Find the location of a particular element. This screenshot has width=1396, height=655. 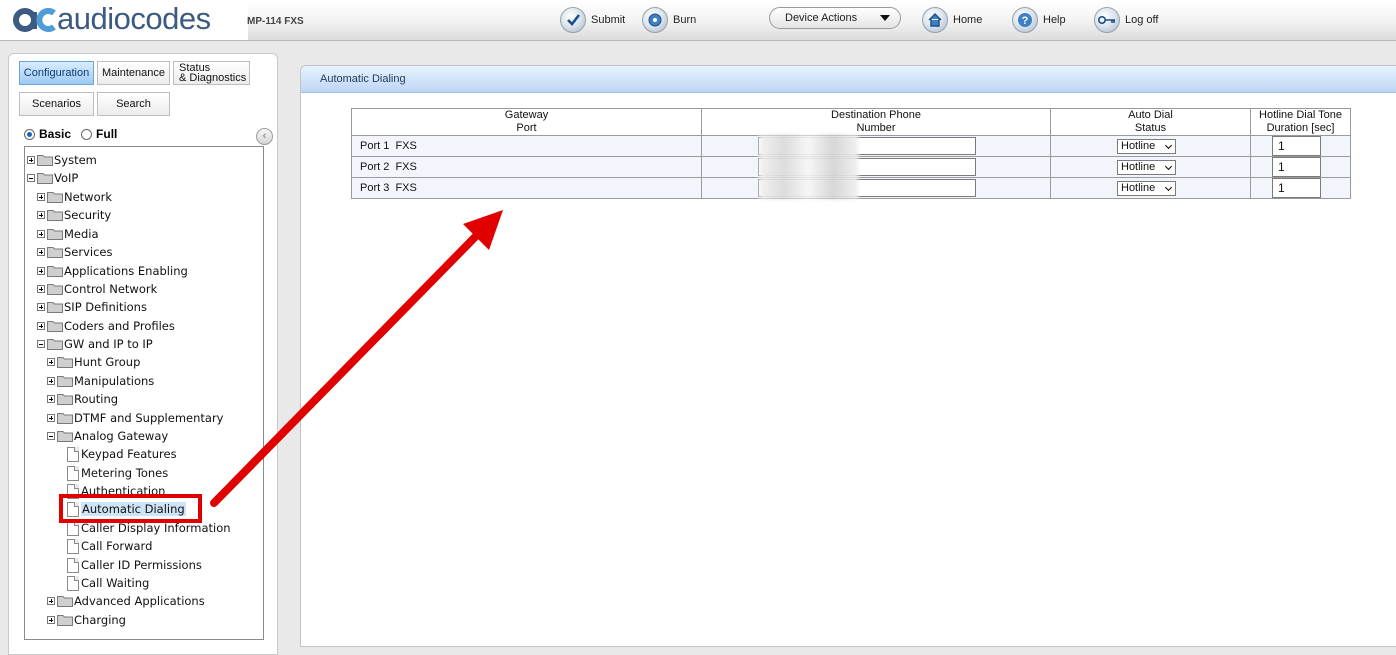

tree-item-analog-gateway: Analog Gateway is located at coordinates (107, 436).